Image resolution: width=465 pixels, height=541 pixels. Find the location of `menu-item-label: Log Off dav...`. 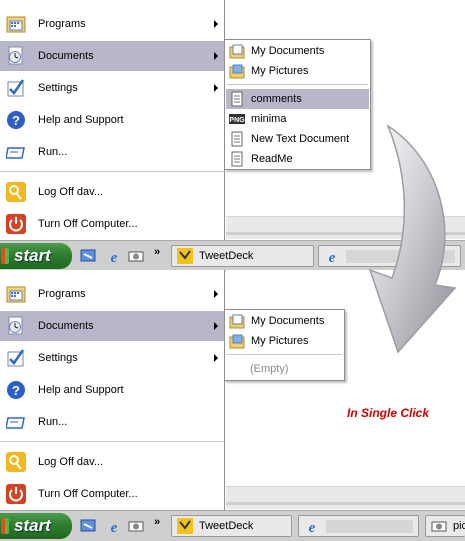

menu-item-label: Log Off dav... is located at coordinates (71, 462).